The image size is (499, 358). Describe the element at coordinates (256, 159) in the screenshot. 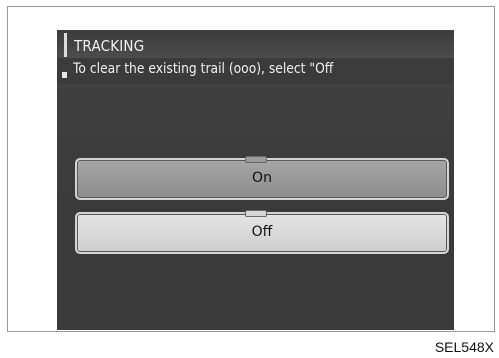

I see `on-indicator-icon` at that location.